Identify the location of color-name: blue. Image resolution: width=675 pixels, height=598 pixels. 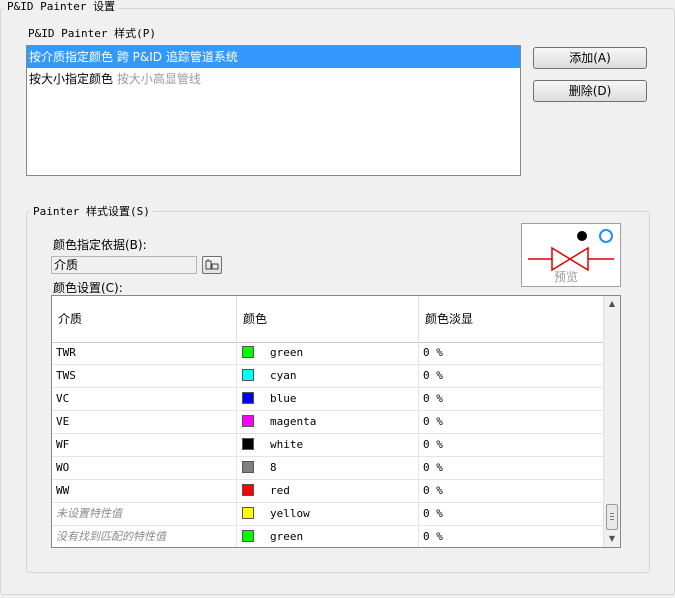
(283, 398).